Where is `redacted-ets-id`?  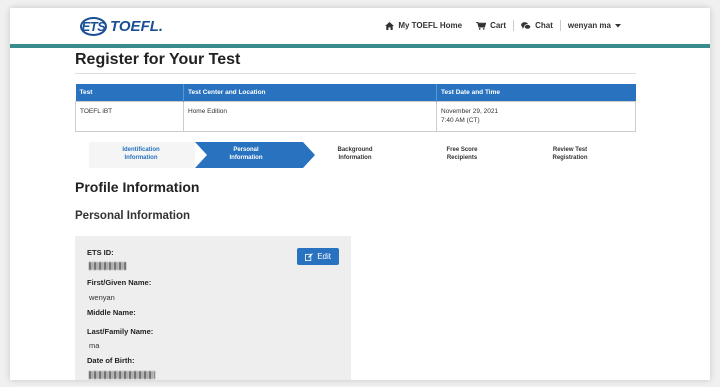
redacted-ets-id is located at coordinates (107, 266).